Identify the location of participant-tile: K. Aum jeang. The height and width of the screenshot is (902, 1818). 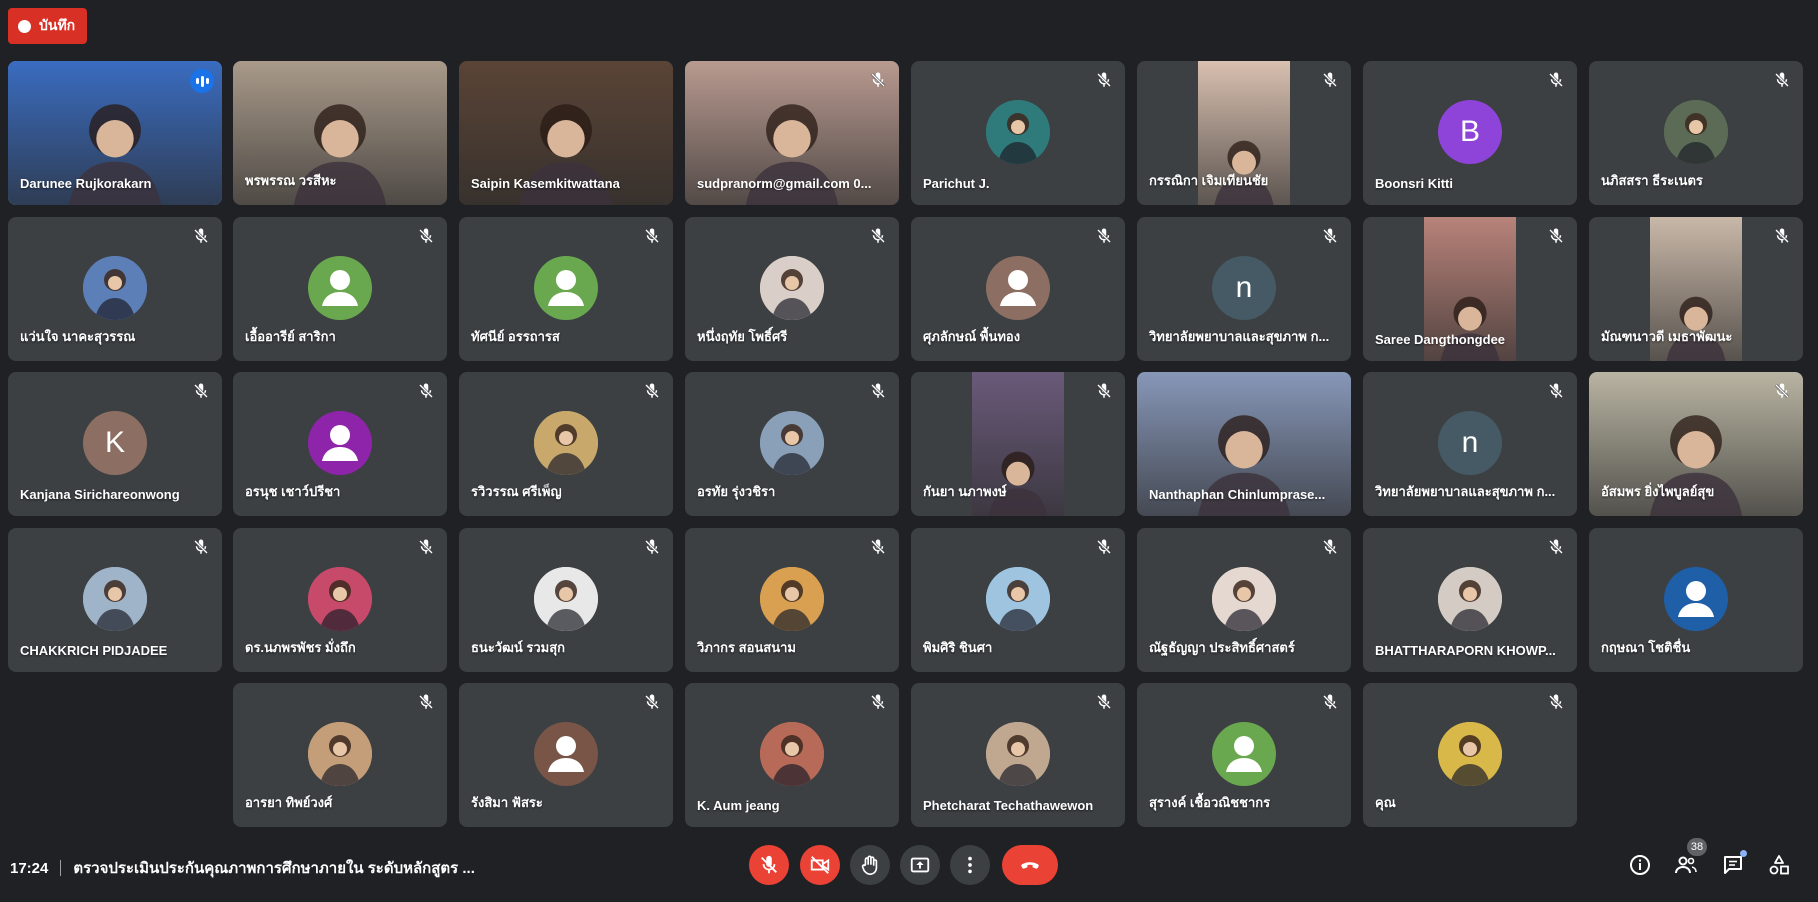
(792, 755).